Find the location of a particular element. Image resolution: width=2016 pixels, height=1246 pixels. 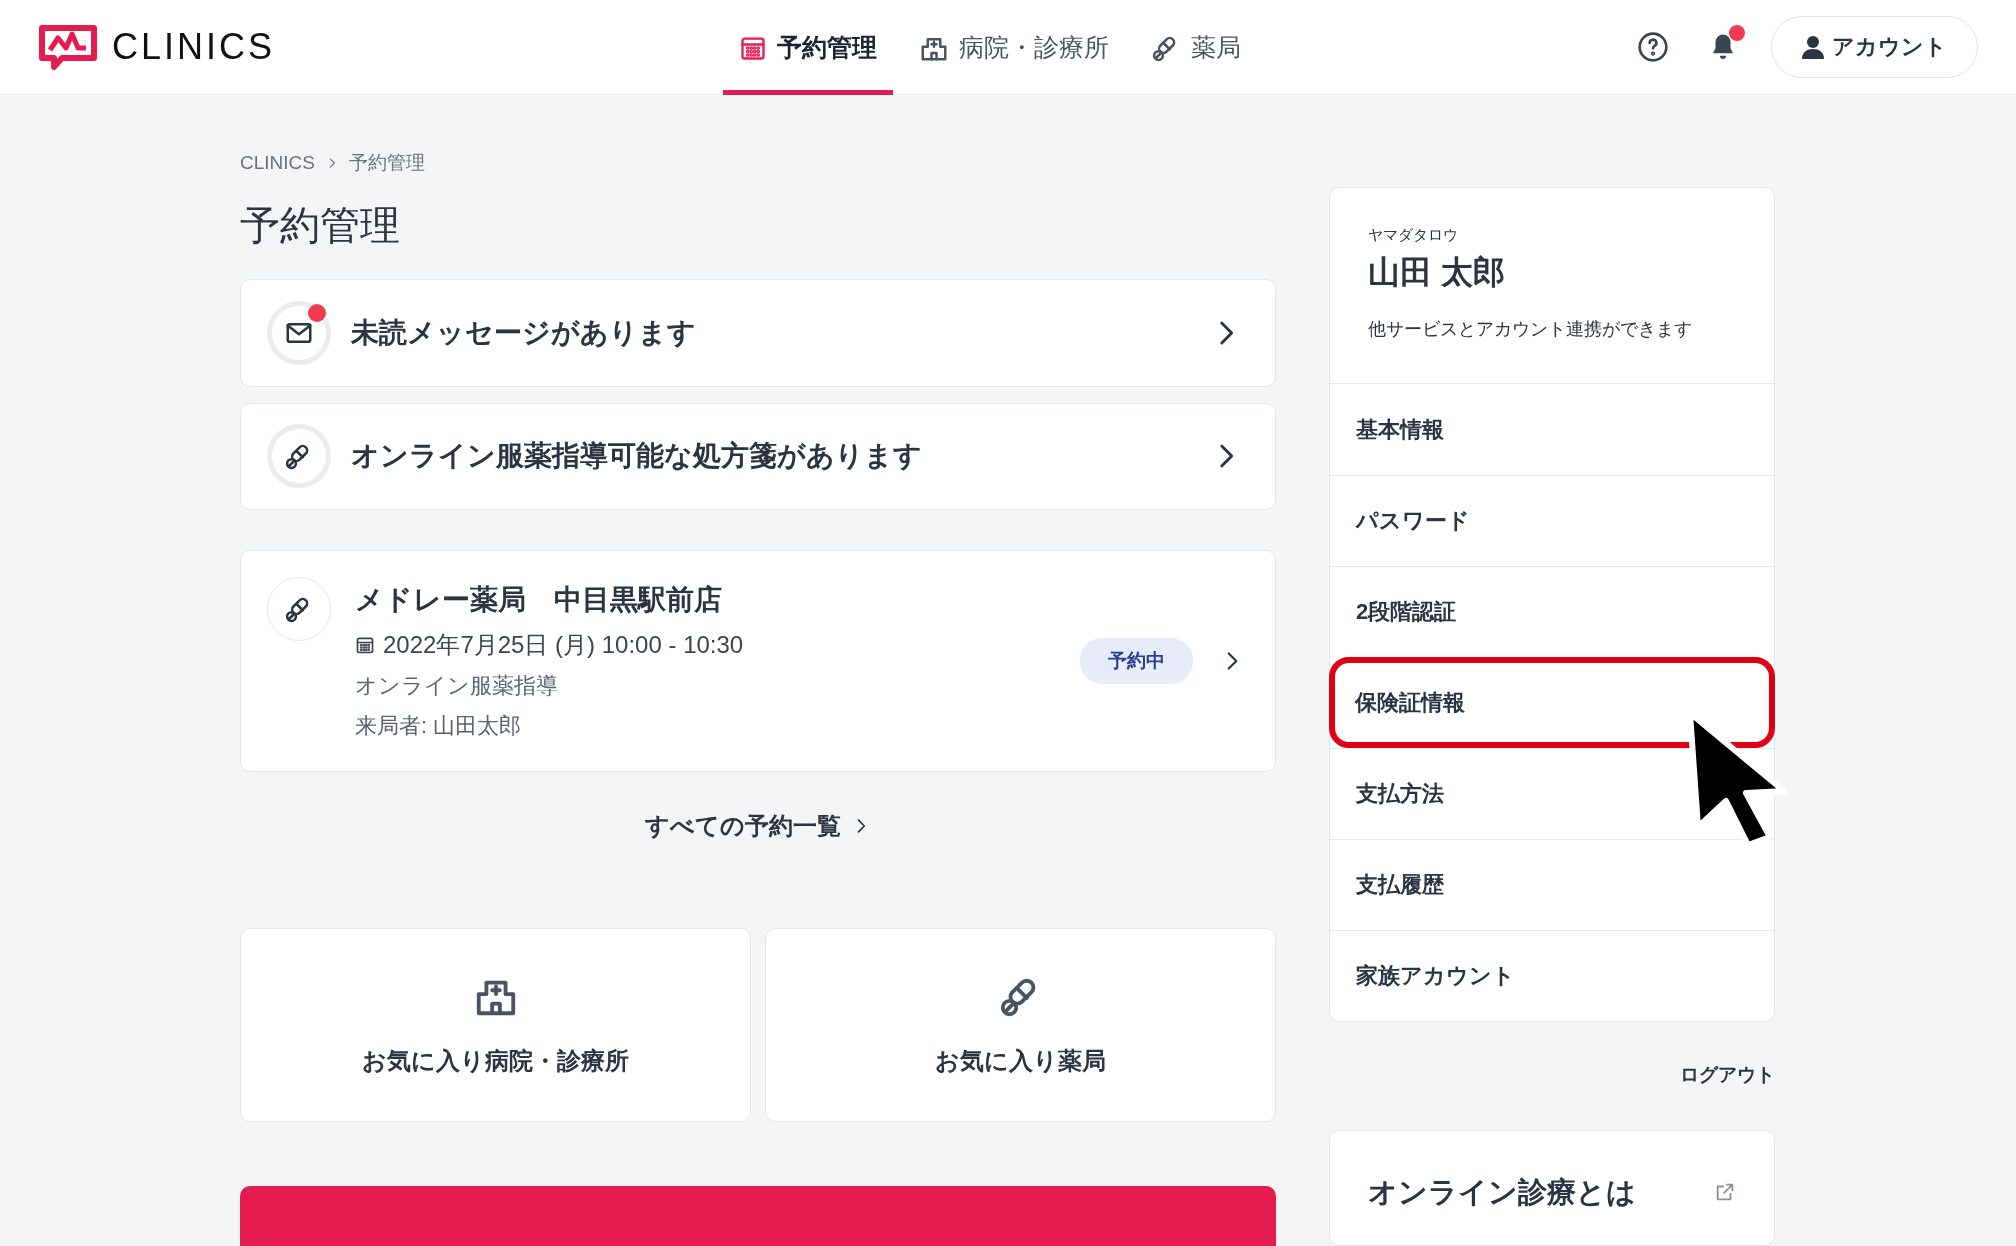

calendar-icon is located at coordinates (365, 645).